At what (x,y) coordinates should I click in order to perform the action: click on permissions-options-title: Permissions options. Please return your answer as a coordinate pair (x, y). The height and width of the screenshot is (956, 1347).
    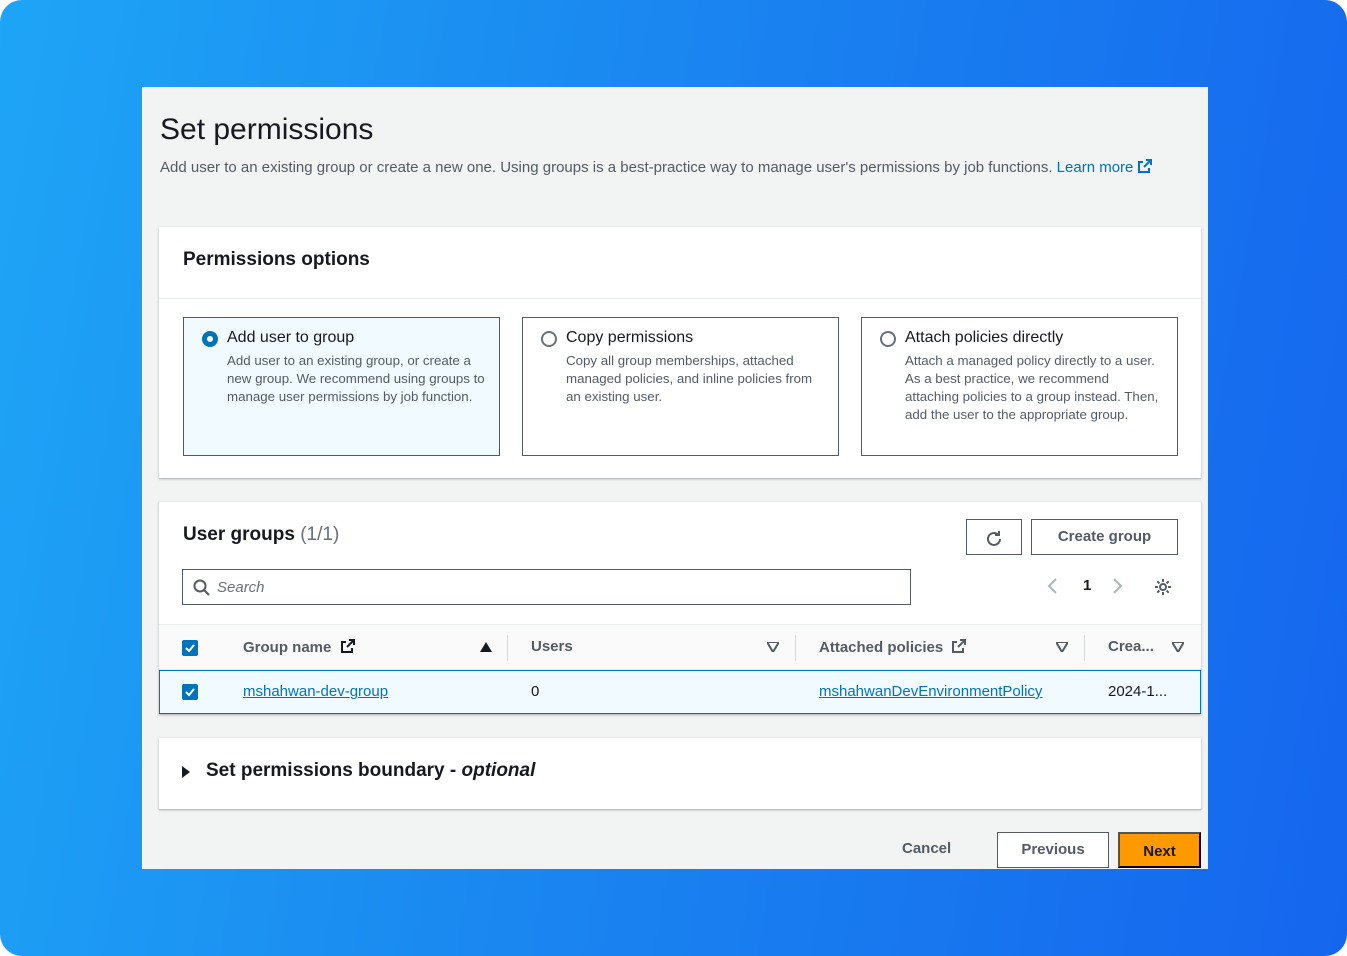
    Looking at the image, I should click on (276, 259).